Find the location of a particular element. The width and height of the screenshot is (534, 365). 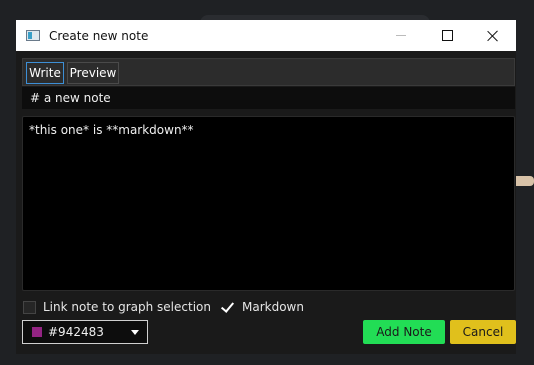

window-title: Create new note is located at coordinates (99, 35).